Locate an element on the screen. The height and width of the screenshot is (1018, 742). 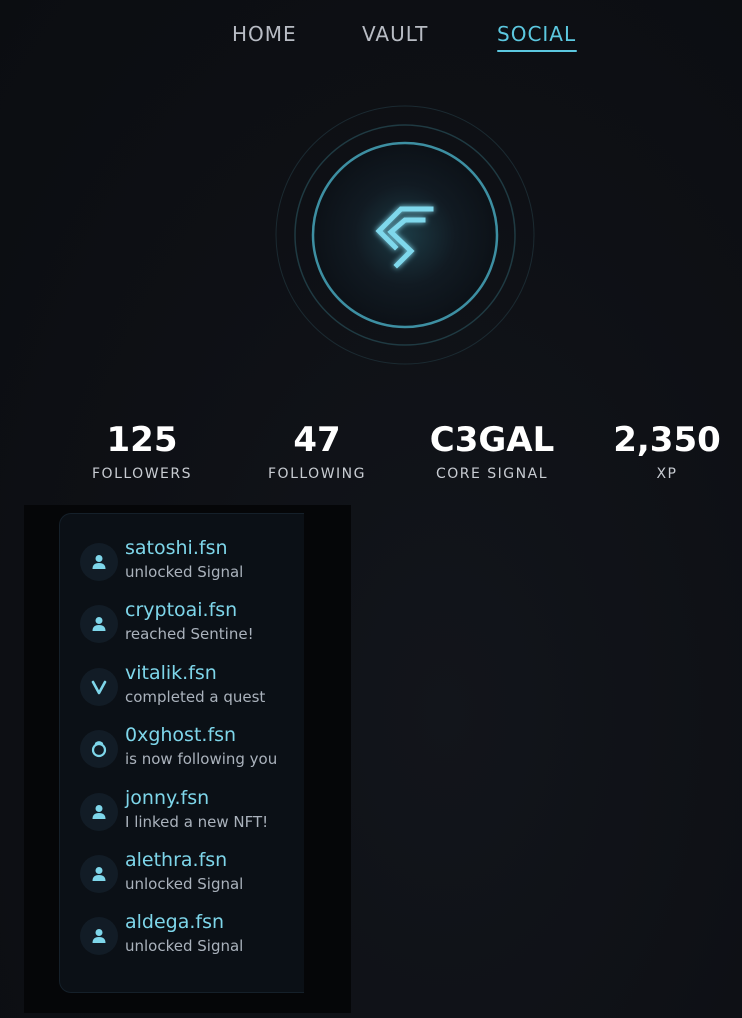
tab-vault: VAULT is located at coordinates (395, 34).